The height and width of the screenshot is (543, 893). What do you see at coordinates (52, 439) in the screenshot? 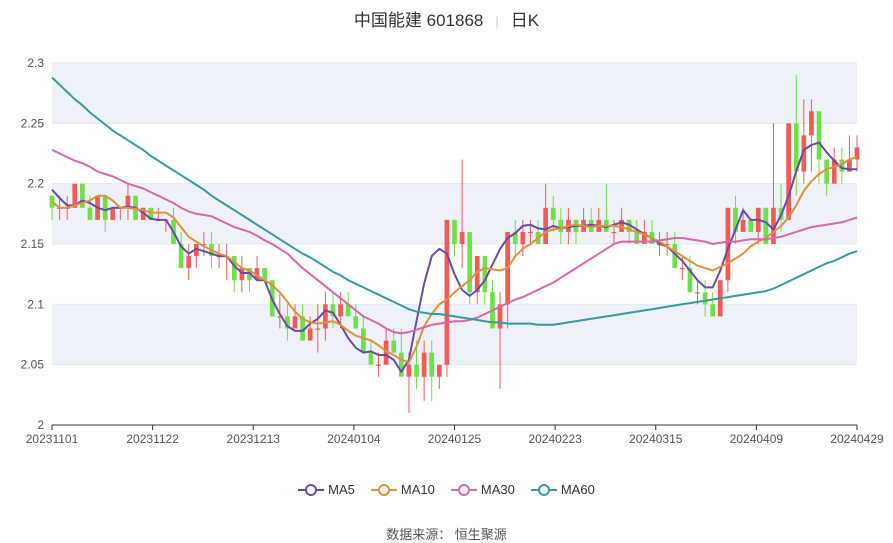
I see `x-tick-label: 20231101` at bounding box center [52, 439].